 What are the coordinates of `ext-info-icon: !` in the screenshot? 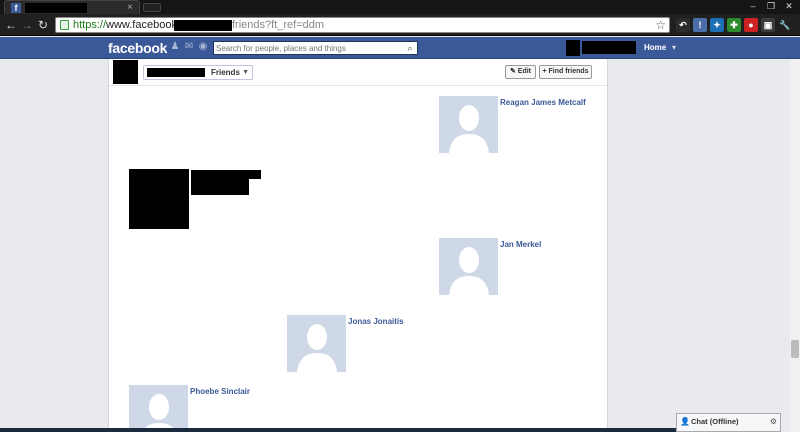 It's located at (700, 25).